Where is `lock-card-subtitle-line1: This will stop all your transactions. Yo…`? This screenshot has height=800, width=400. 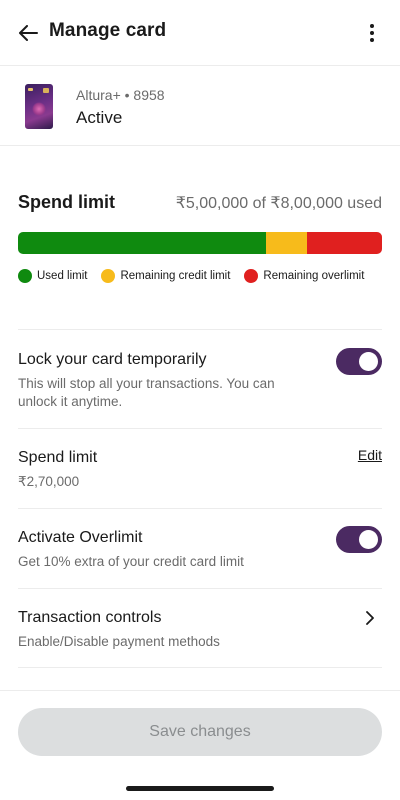
lock-card-subtitle-line1: This will stop all your transactions. Yo… is located at coordinates (146, 383).